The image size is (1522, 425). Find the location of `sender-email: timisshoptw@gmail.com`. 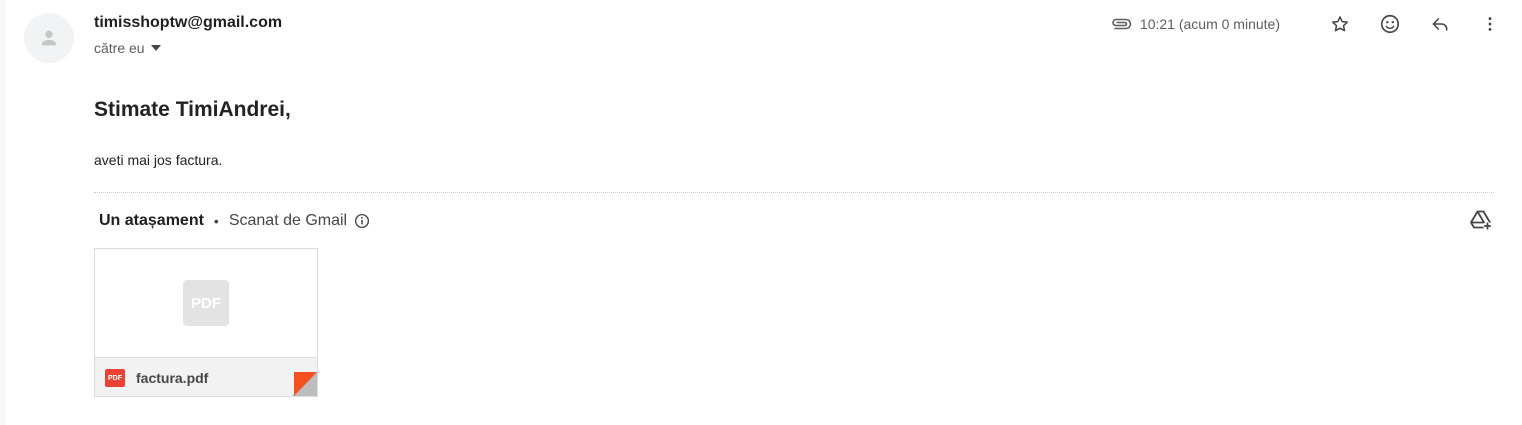

sender-email: timisshoptw@gmail.com is located at coordinates (188, 23).